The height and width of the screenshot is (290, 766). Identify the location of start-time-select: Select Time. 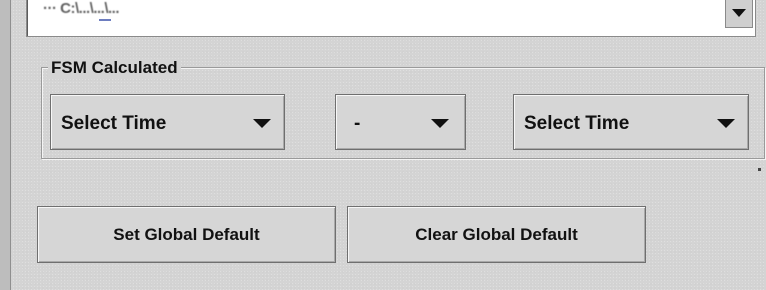
(167, 122).